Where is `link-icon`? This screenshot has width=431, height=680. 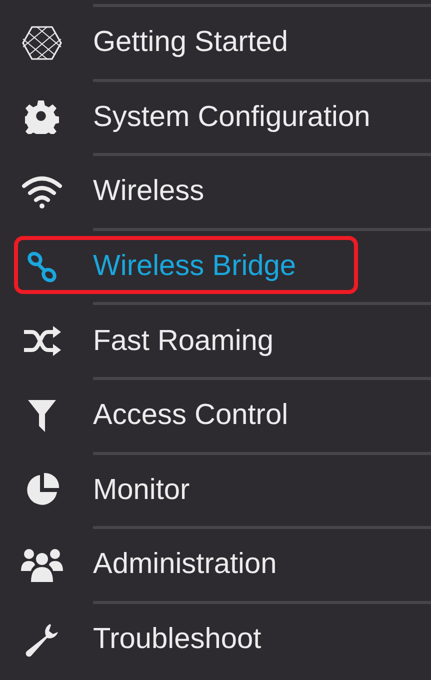 link-icon is located at coordinates (41, 267).